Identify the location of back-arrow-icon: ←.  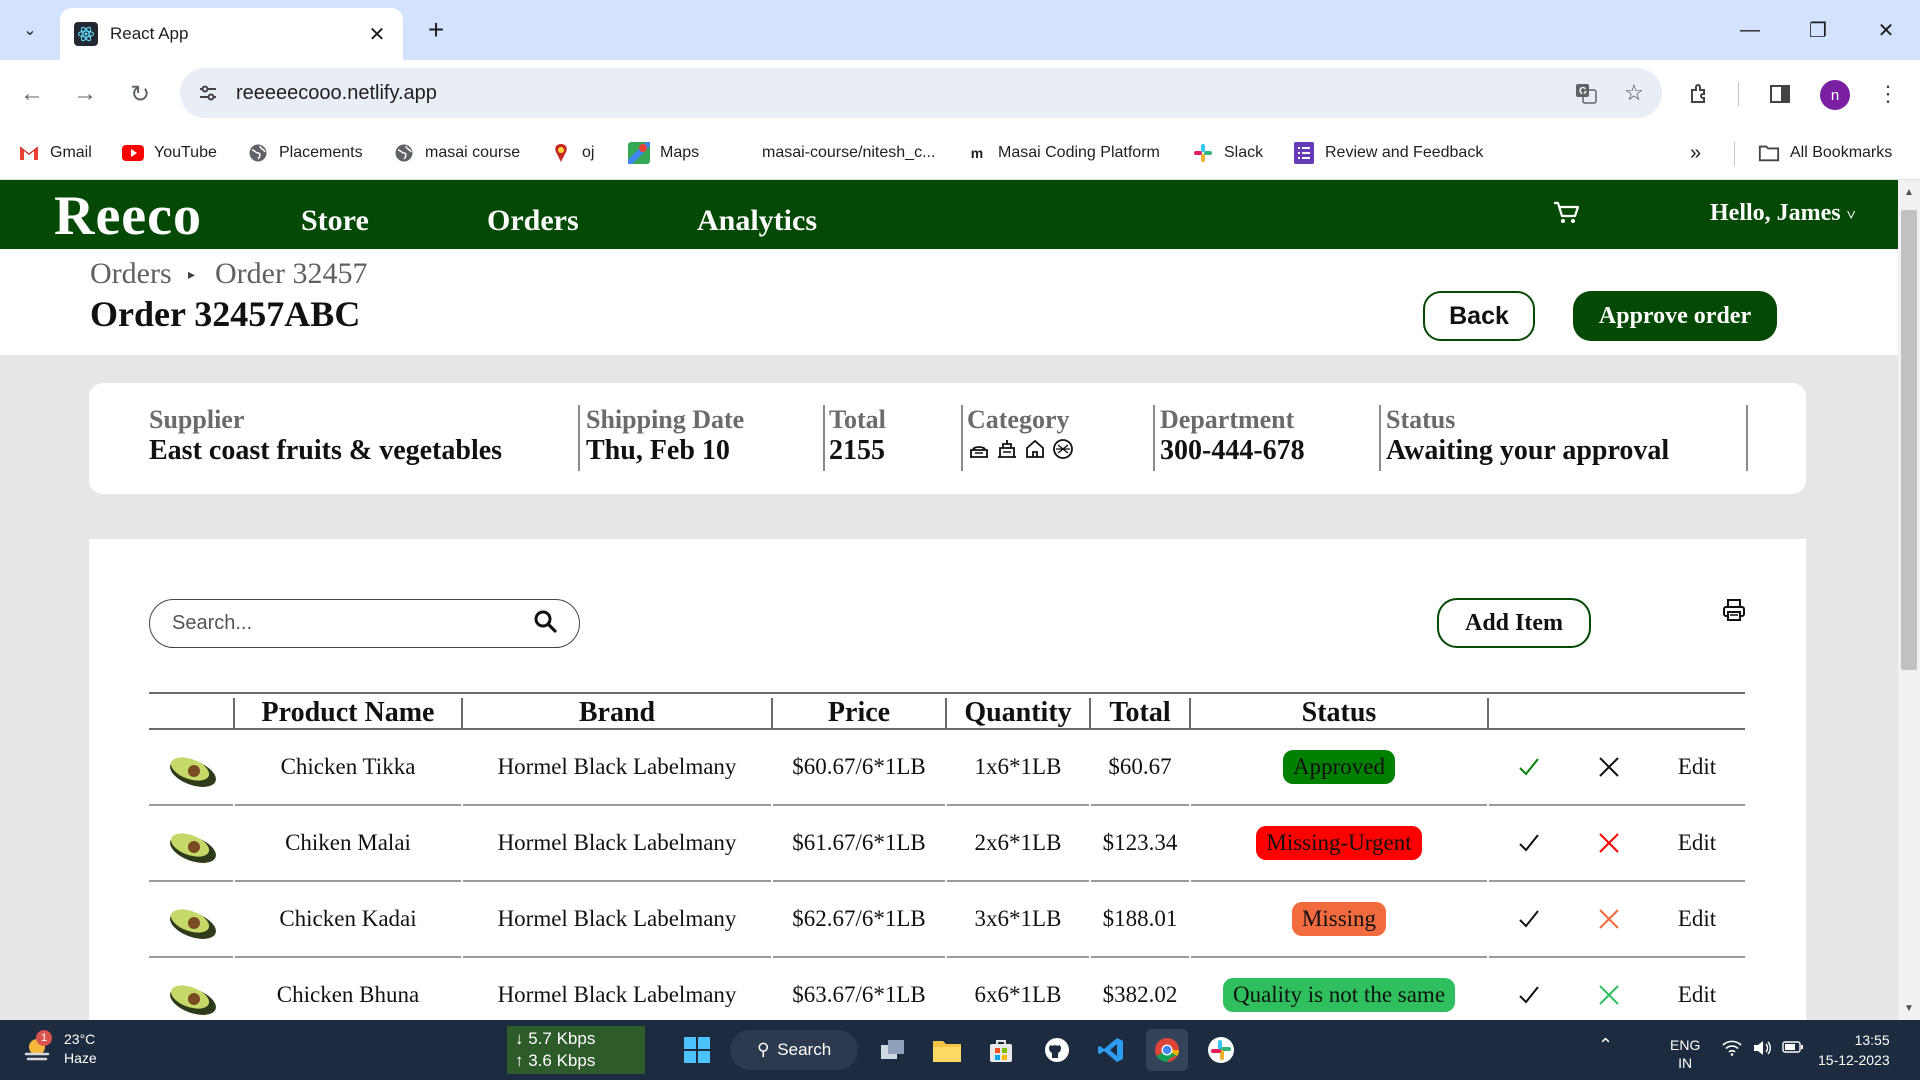
(32, 94).